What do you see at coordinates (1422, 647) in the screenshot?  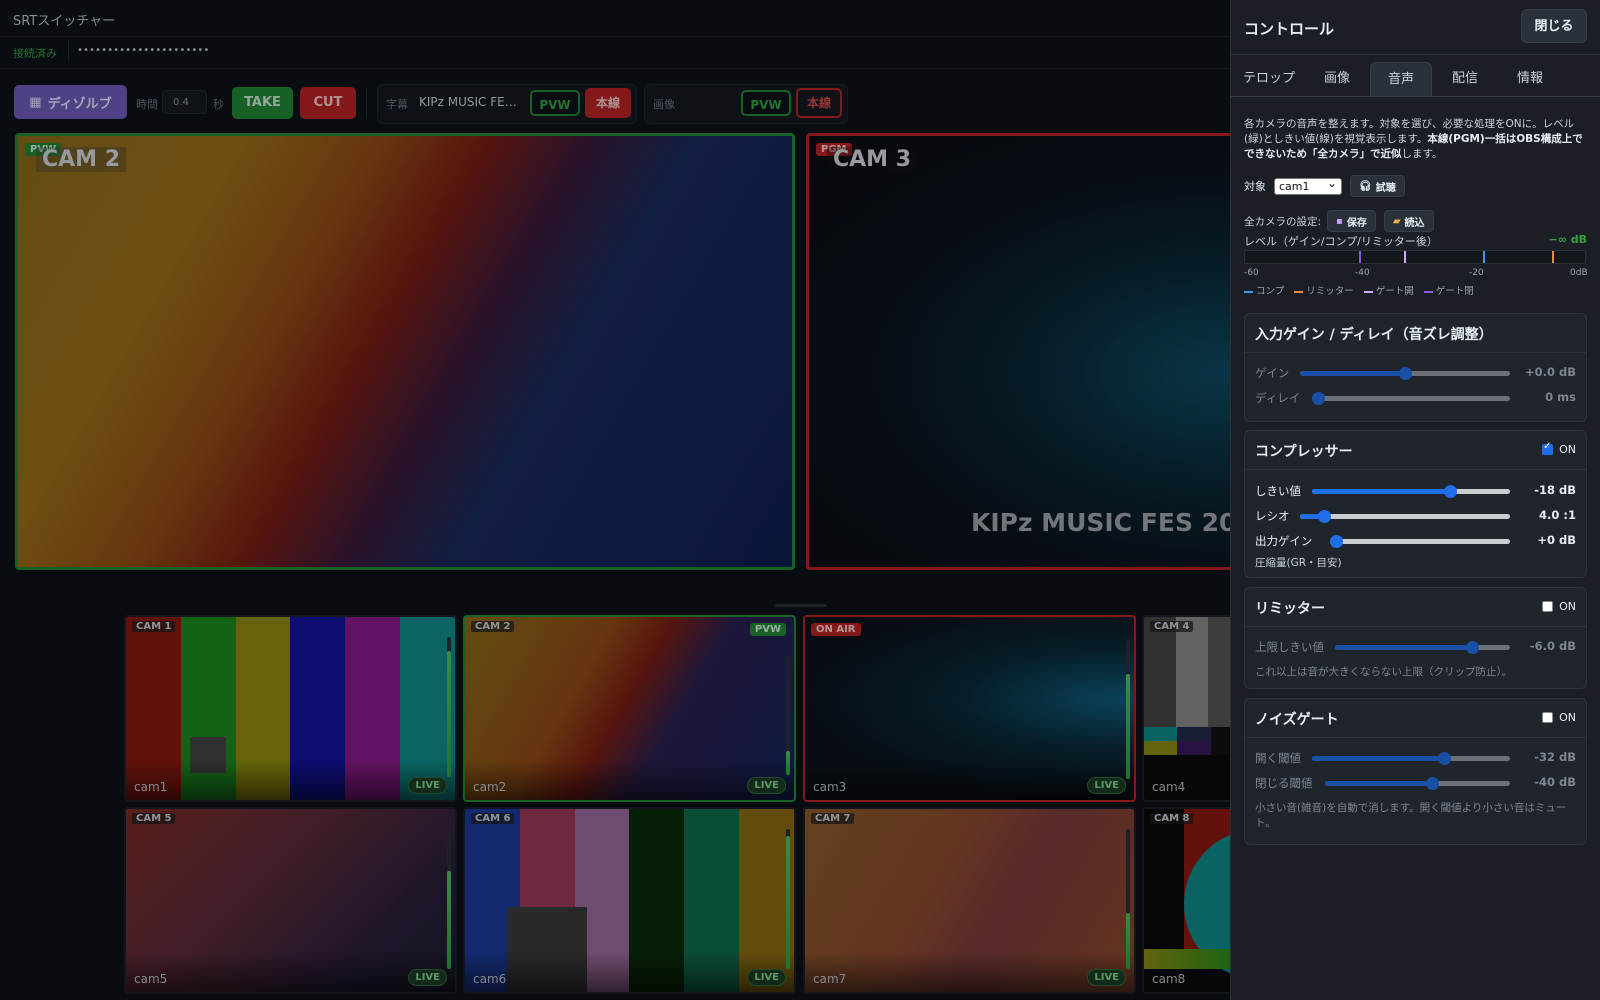 I see `ceiling-slider` at bounding box center [1422, 647].